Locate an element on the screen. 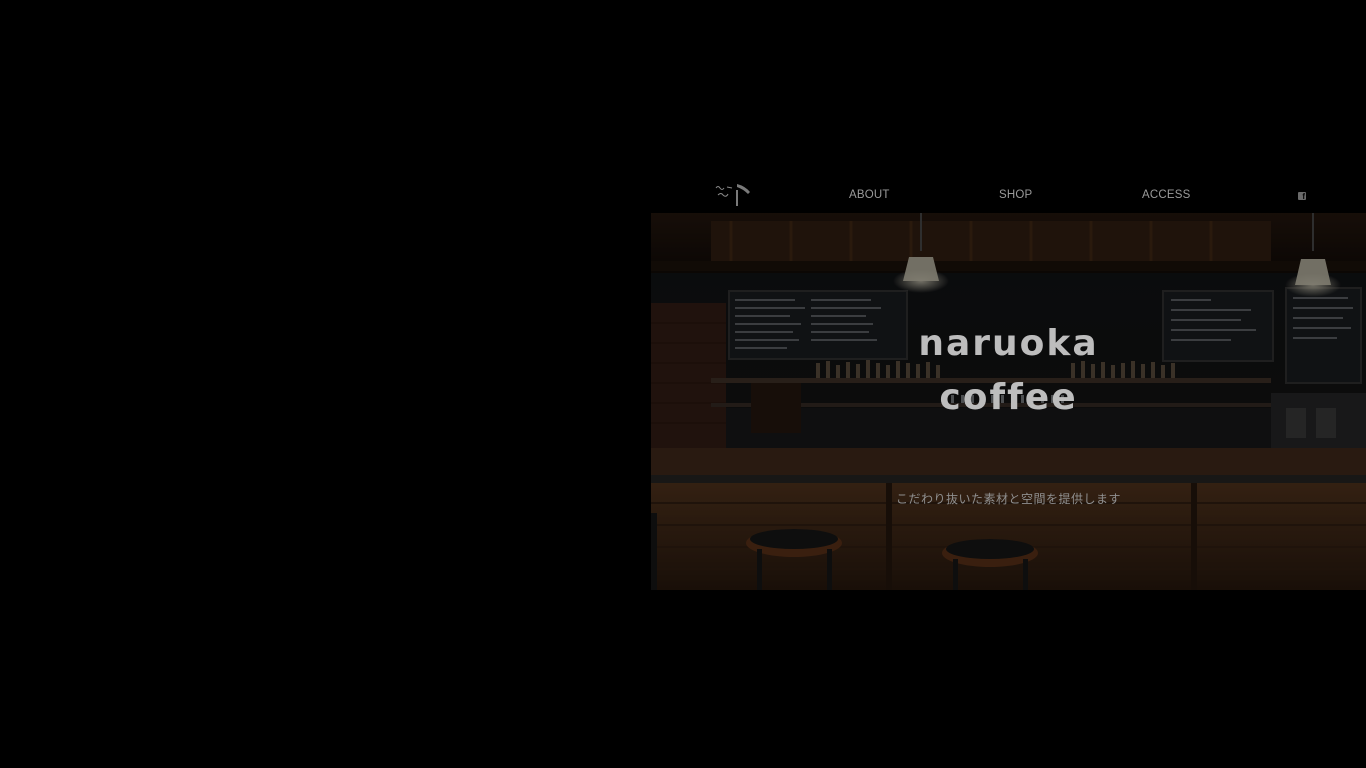  hero-title-line2: coffee is located at coordinates (1008, 397).